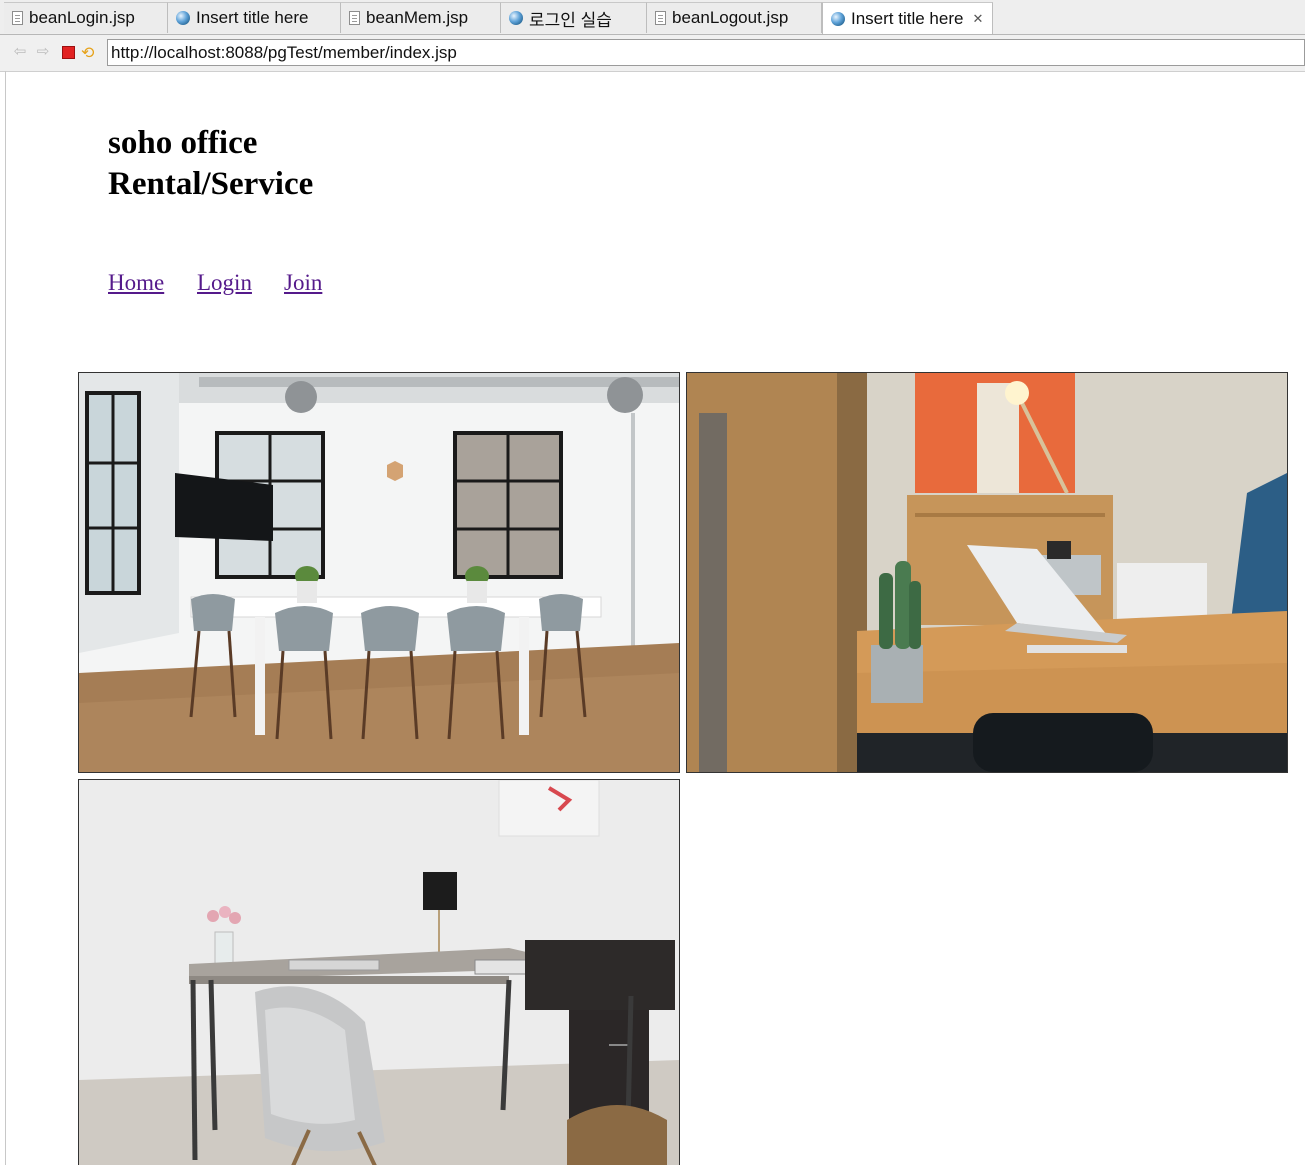 This screenshot has height=1165, width=1305. Describe the element at coordinates (183, 143) in the screenshot. I see `brand-line-1: soho office` at that location.